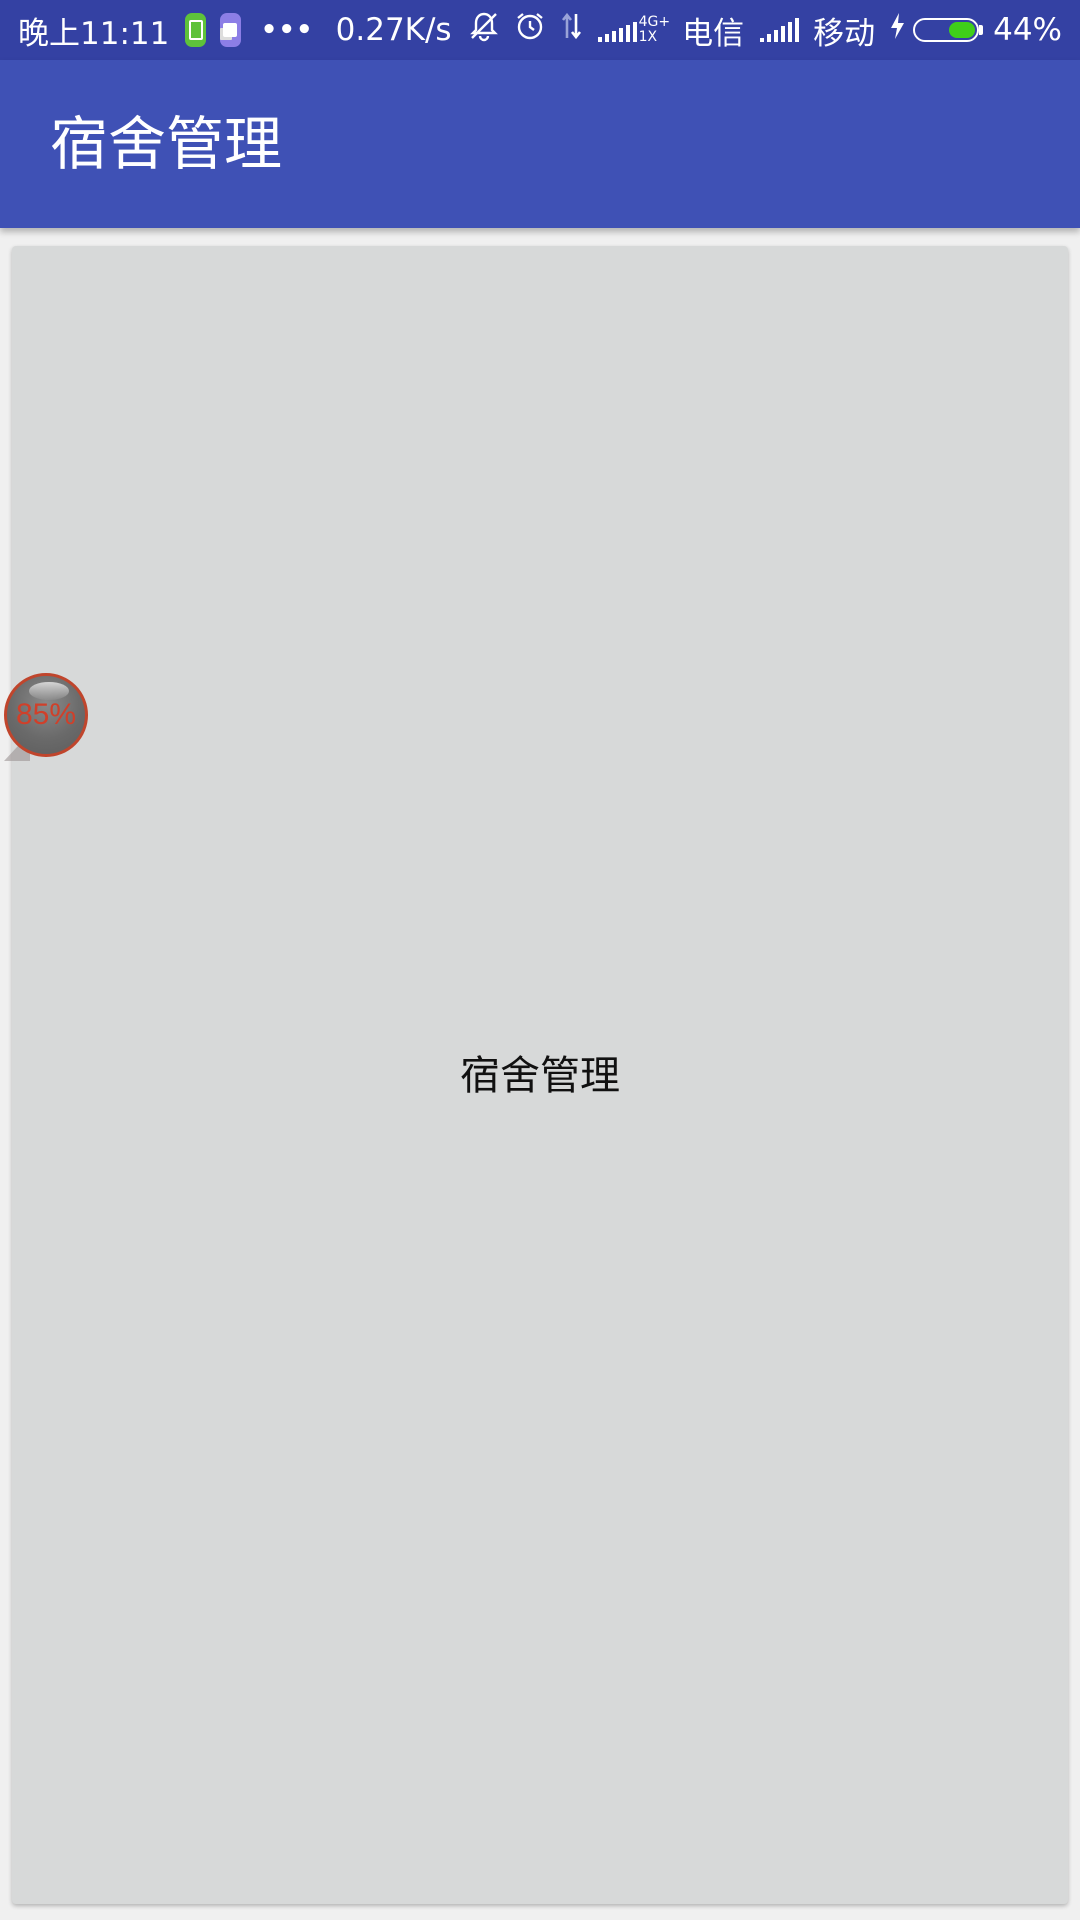  What do you see at coordinates (962, 30) in the screenshot?
I see `battery-fill` at bounding box center [962, 30].